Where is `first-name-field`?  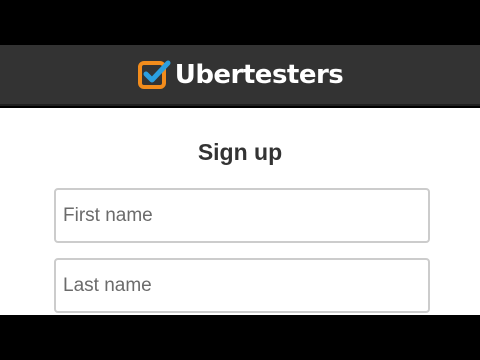 first-name-field is located at coordinates (242, 215).